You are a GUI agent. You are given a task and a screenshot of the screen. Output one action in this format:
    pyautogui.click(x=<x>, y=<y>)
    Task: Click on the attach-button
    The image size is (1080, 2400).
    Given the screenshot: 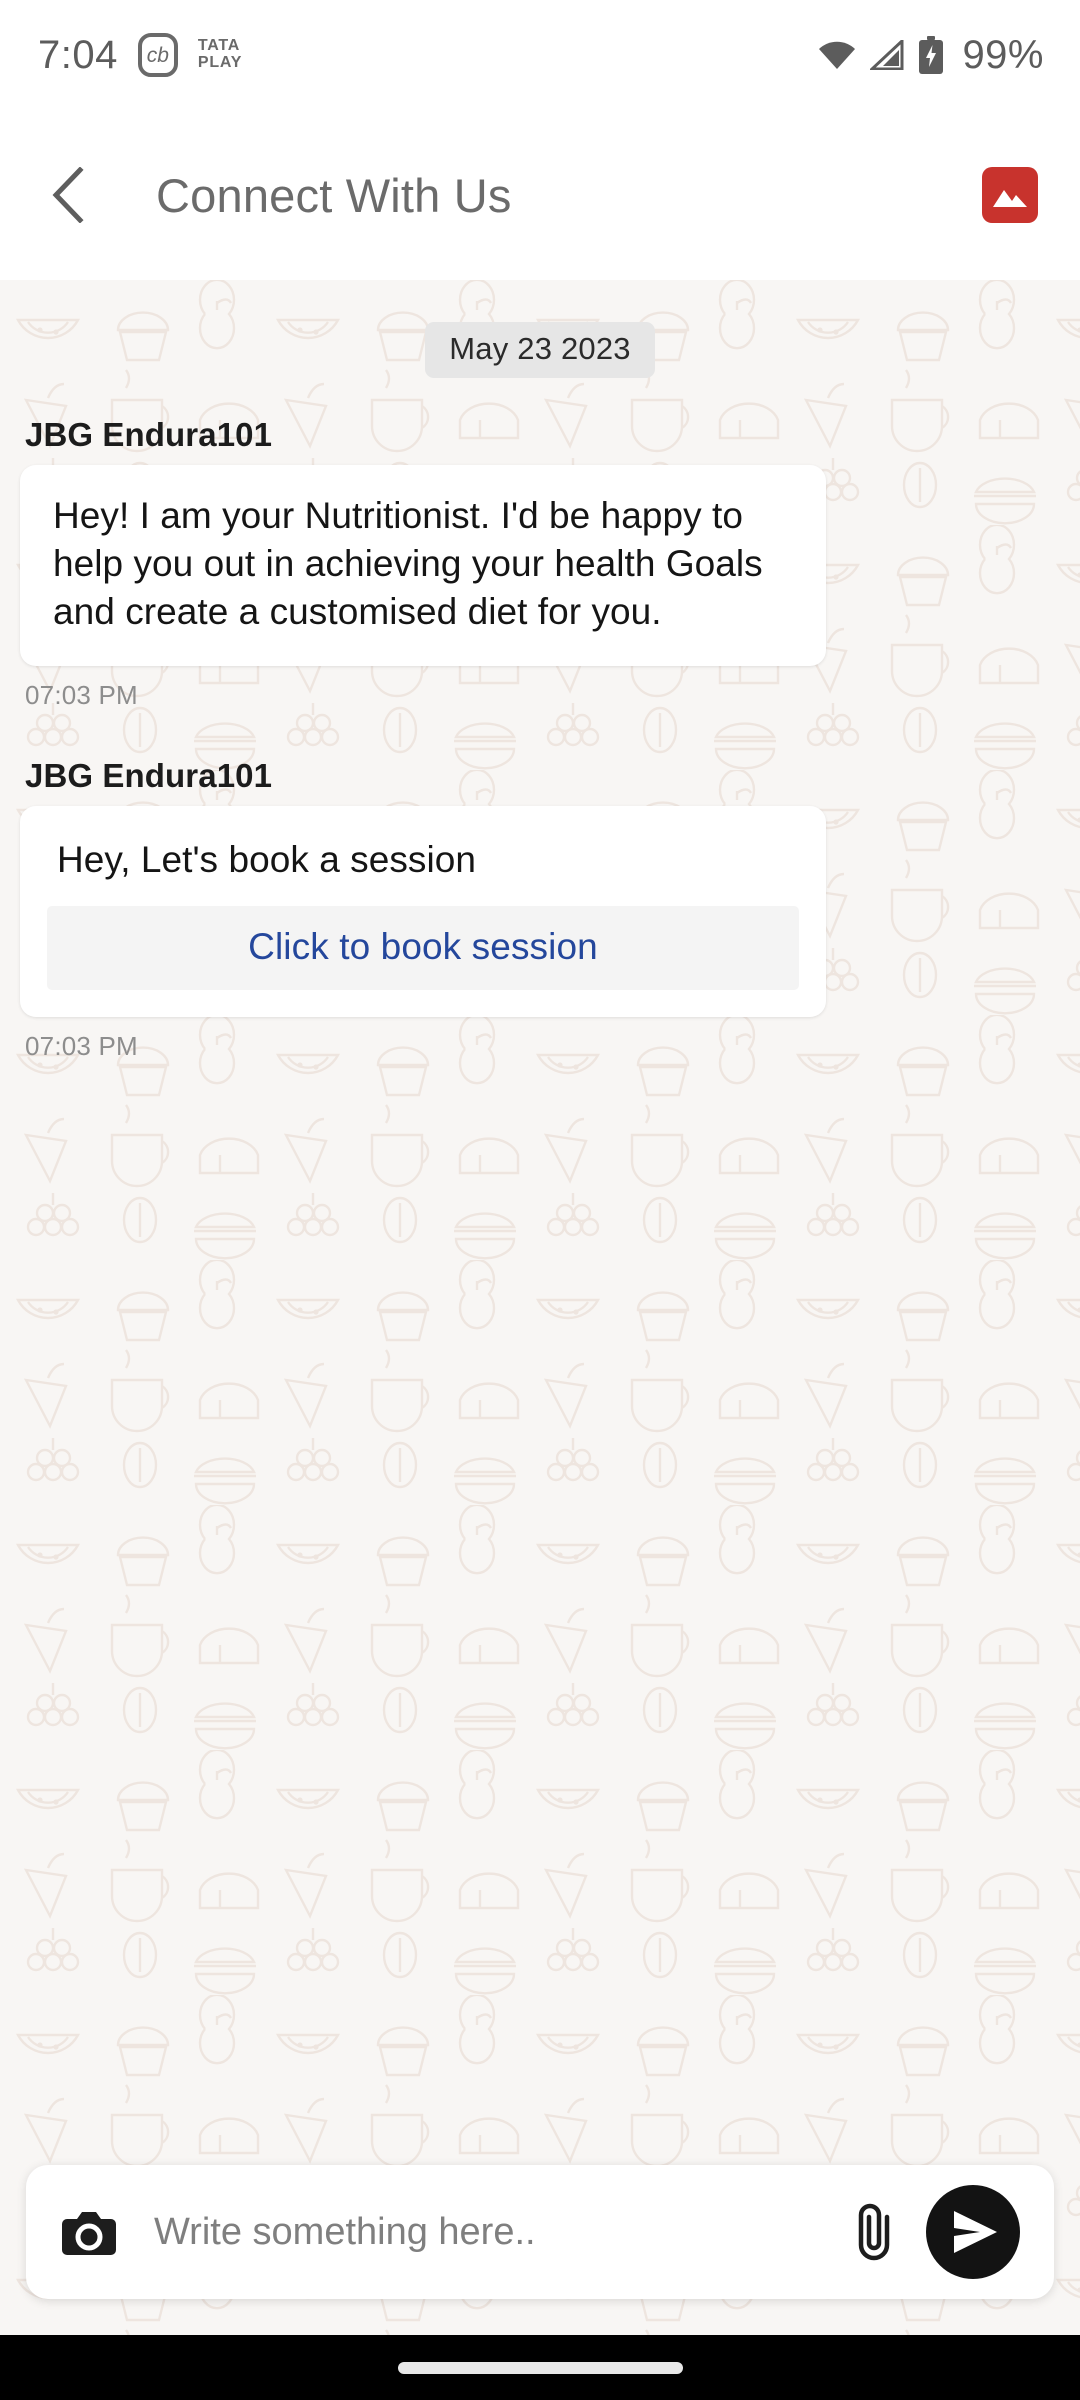 What is the action you would take?
    pyautogui.click(x=878, y=2232)
    